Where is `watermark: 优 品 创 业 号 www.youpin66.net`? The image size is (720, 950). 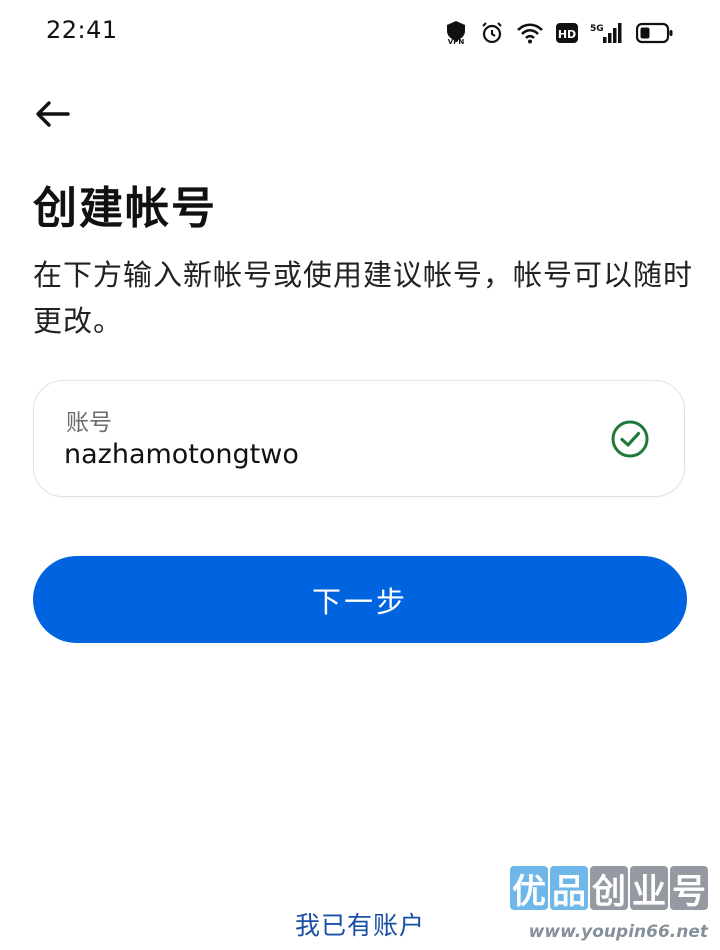
watermark: 优 品 创 业 号 www.youpin66.net is located at coordinates (611, 905).